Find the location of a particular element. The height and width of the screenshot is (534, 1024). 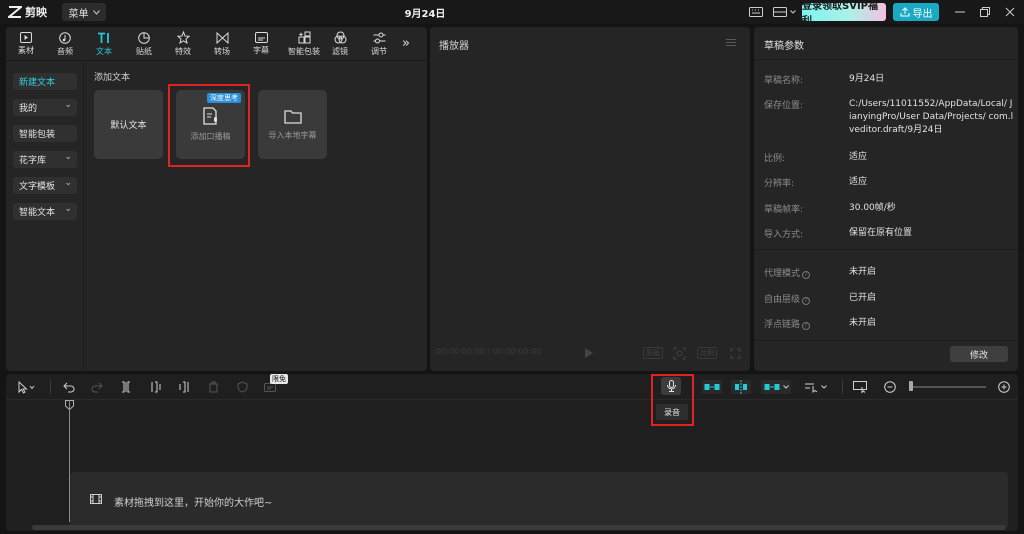

menu-button: 菜单 is located at coordinates (84, 12).